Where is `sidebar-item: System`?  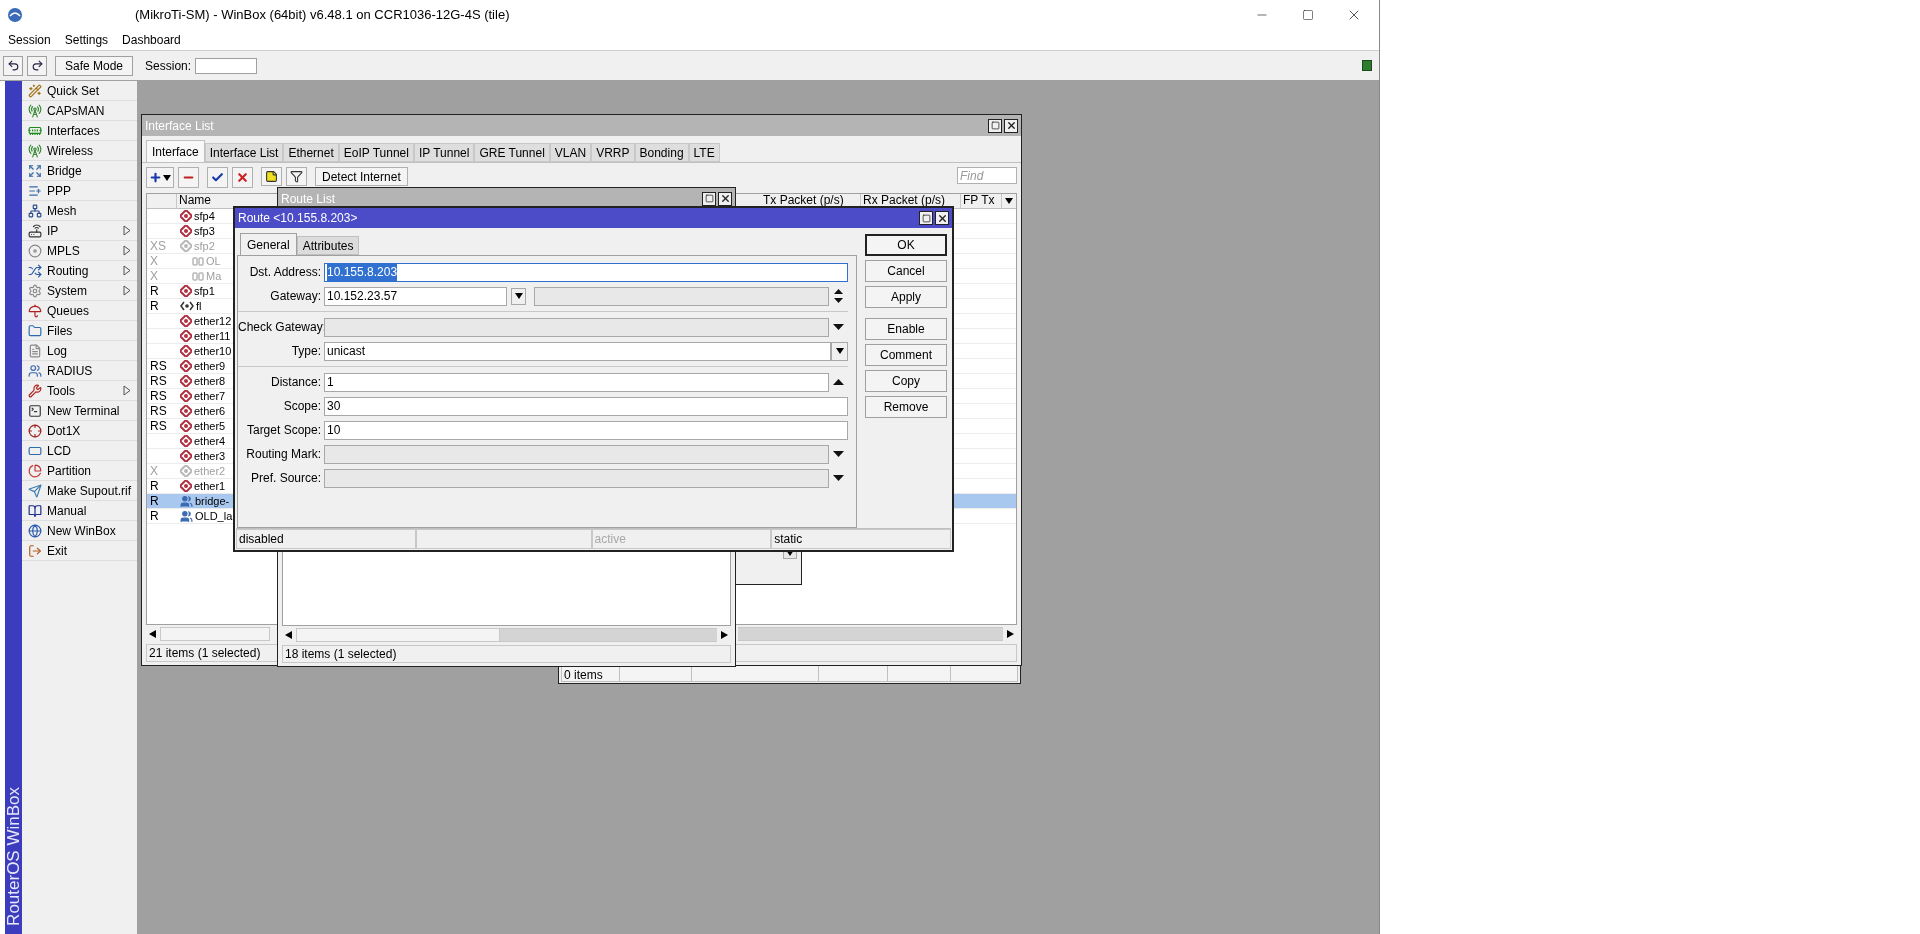
sidebar-item: System is located at coordinates (80, 291).